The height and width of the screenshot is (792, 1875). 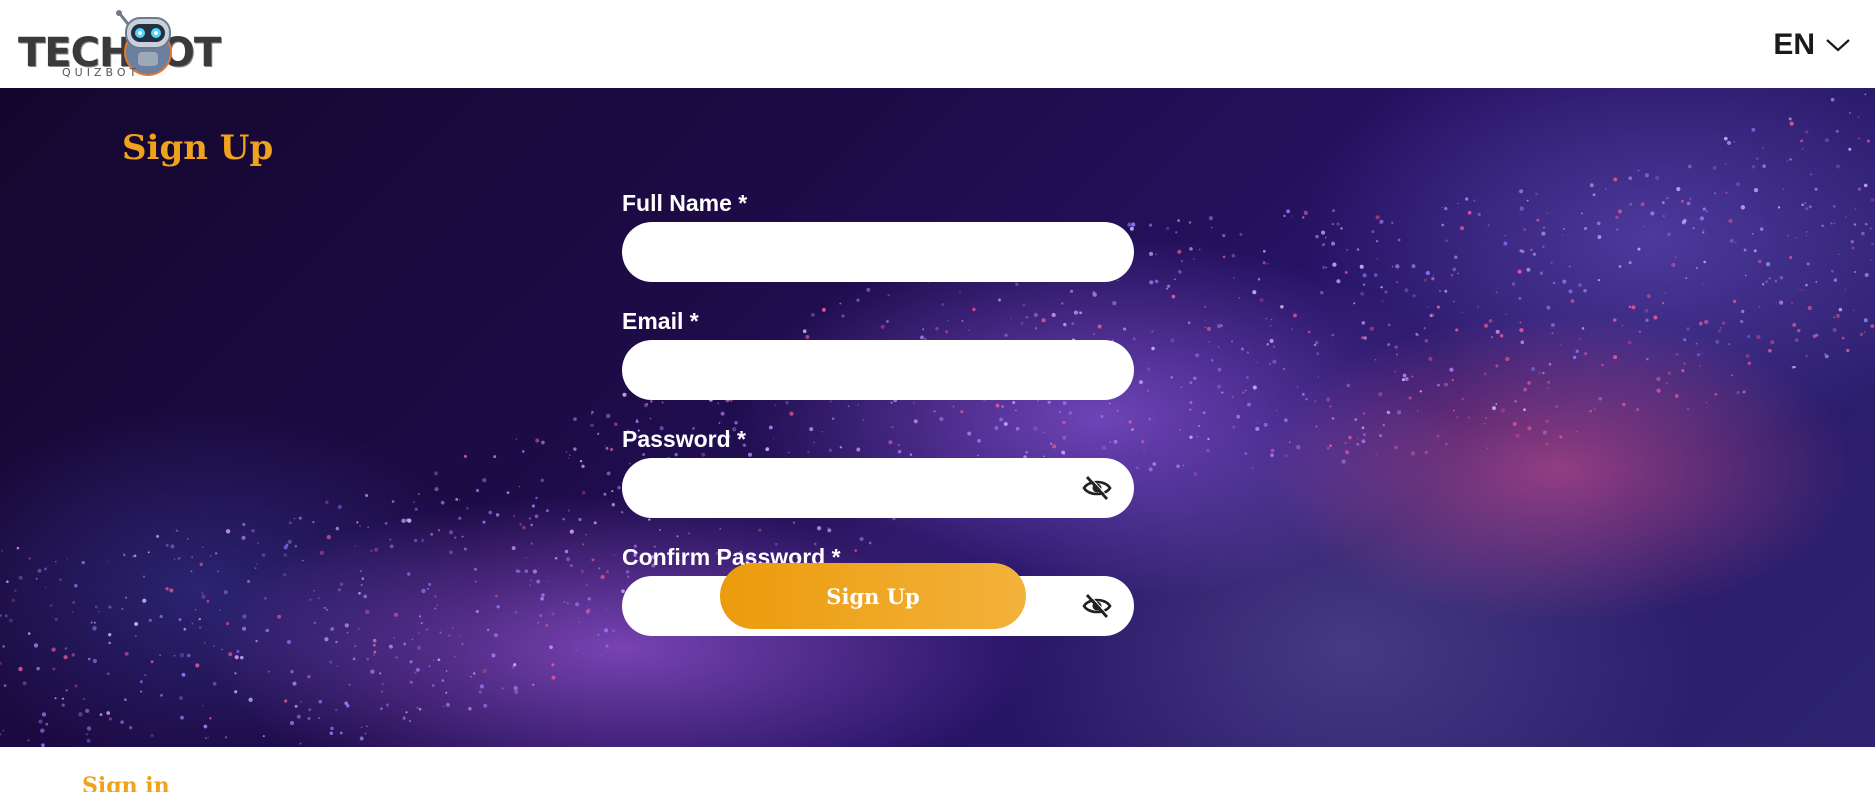 What do you see at coordinates (120, 45) in the screenshot?
I see `logo: TECHBOT QUIZBOT` at bounding box center [120, 45].